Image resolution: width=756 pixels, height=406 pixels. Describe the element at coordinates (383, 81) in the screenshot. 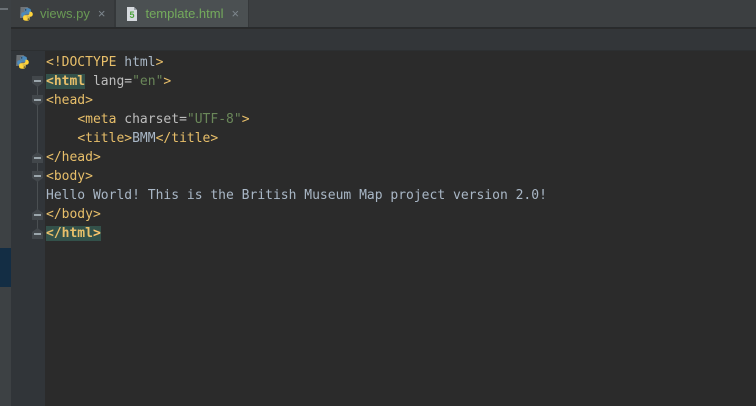

I see `code-line: <html lang="en">` at that location.